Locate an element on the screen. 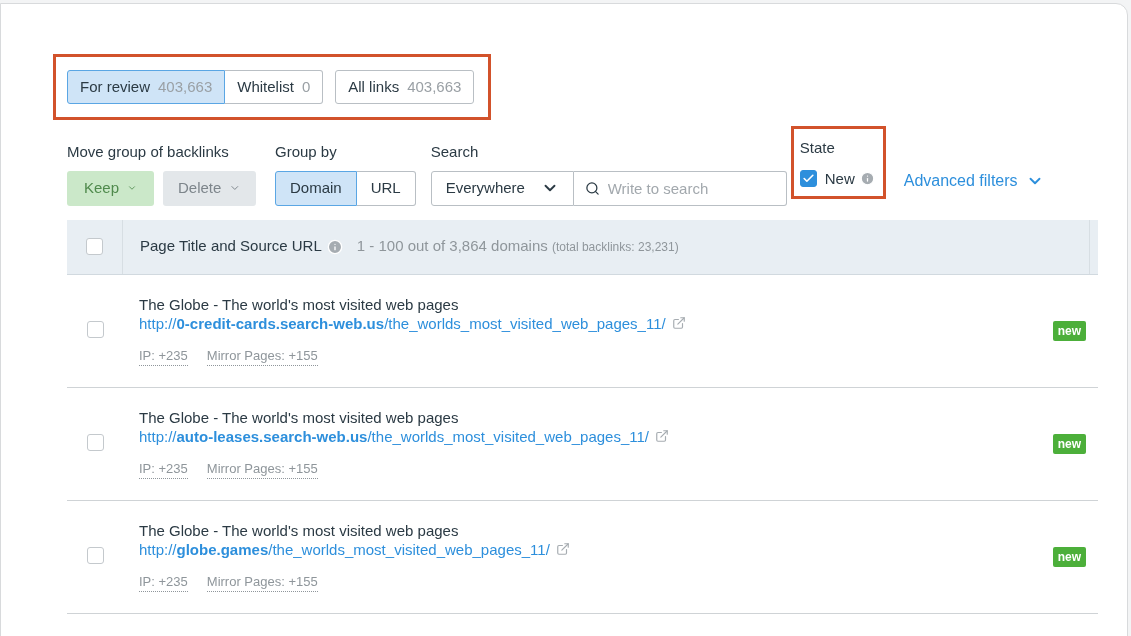 The image size is (1131, 636). field-label: State is located at coordinates (817, 148).